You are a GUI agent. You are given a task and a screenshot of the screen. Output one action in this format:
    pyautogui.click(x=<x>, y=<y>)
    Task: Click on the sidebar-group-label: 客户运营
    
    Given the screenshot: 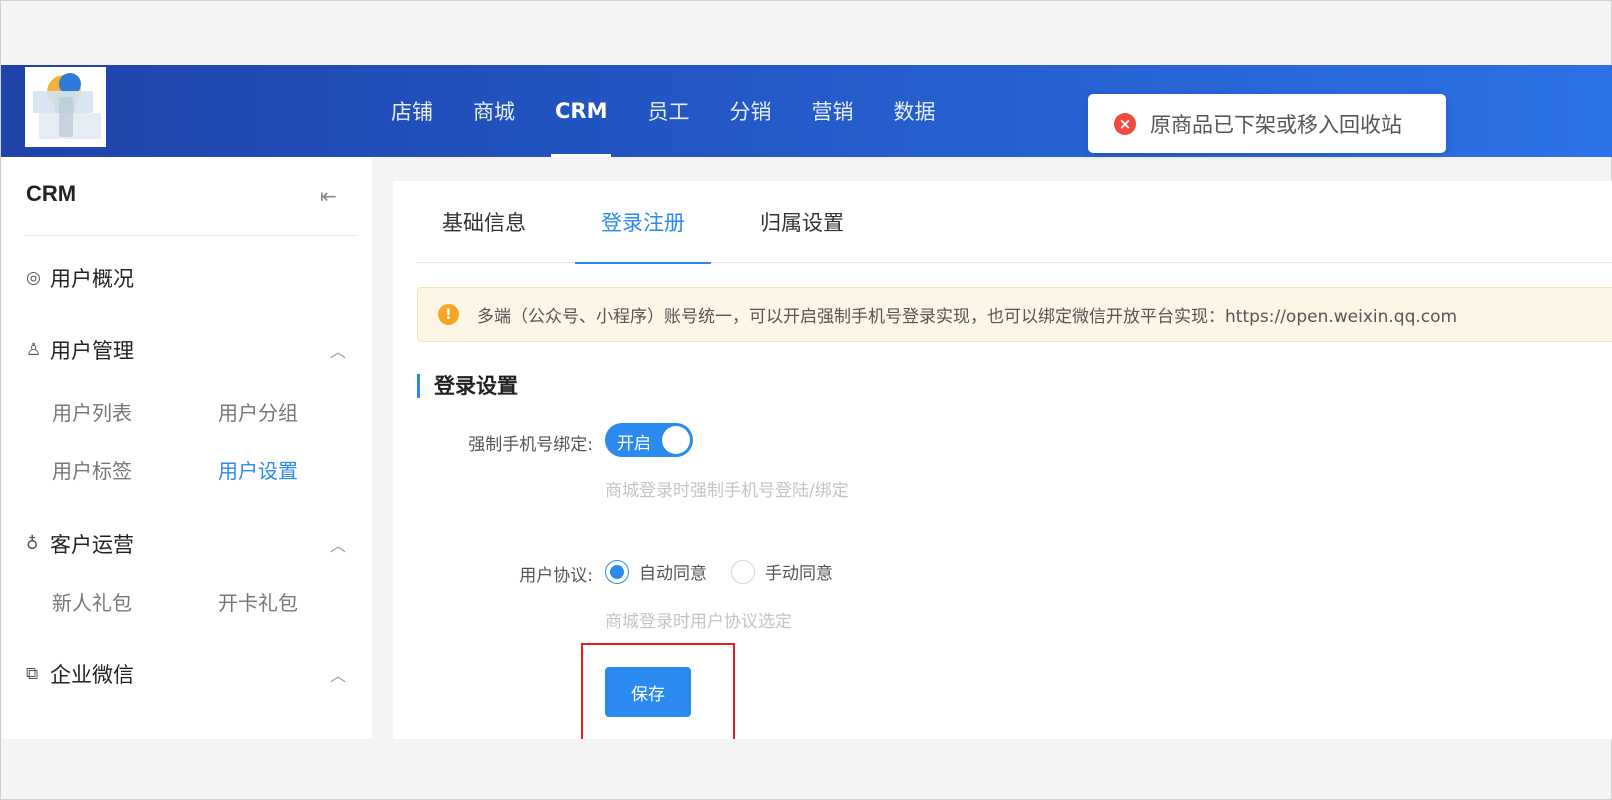 What is the action you would take?
    pyautogui.click(x=92, y=545)
    